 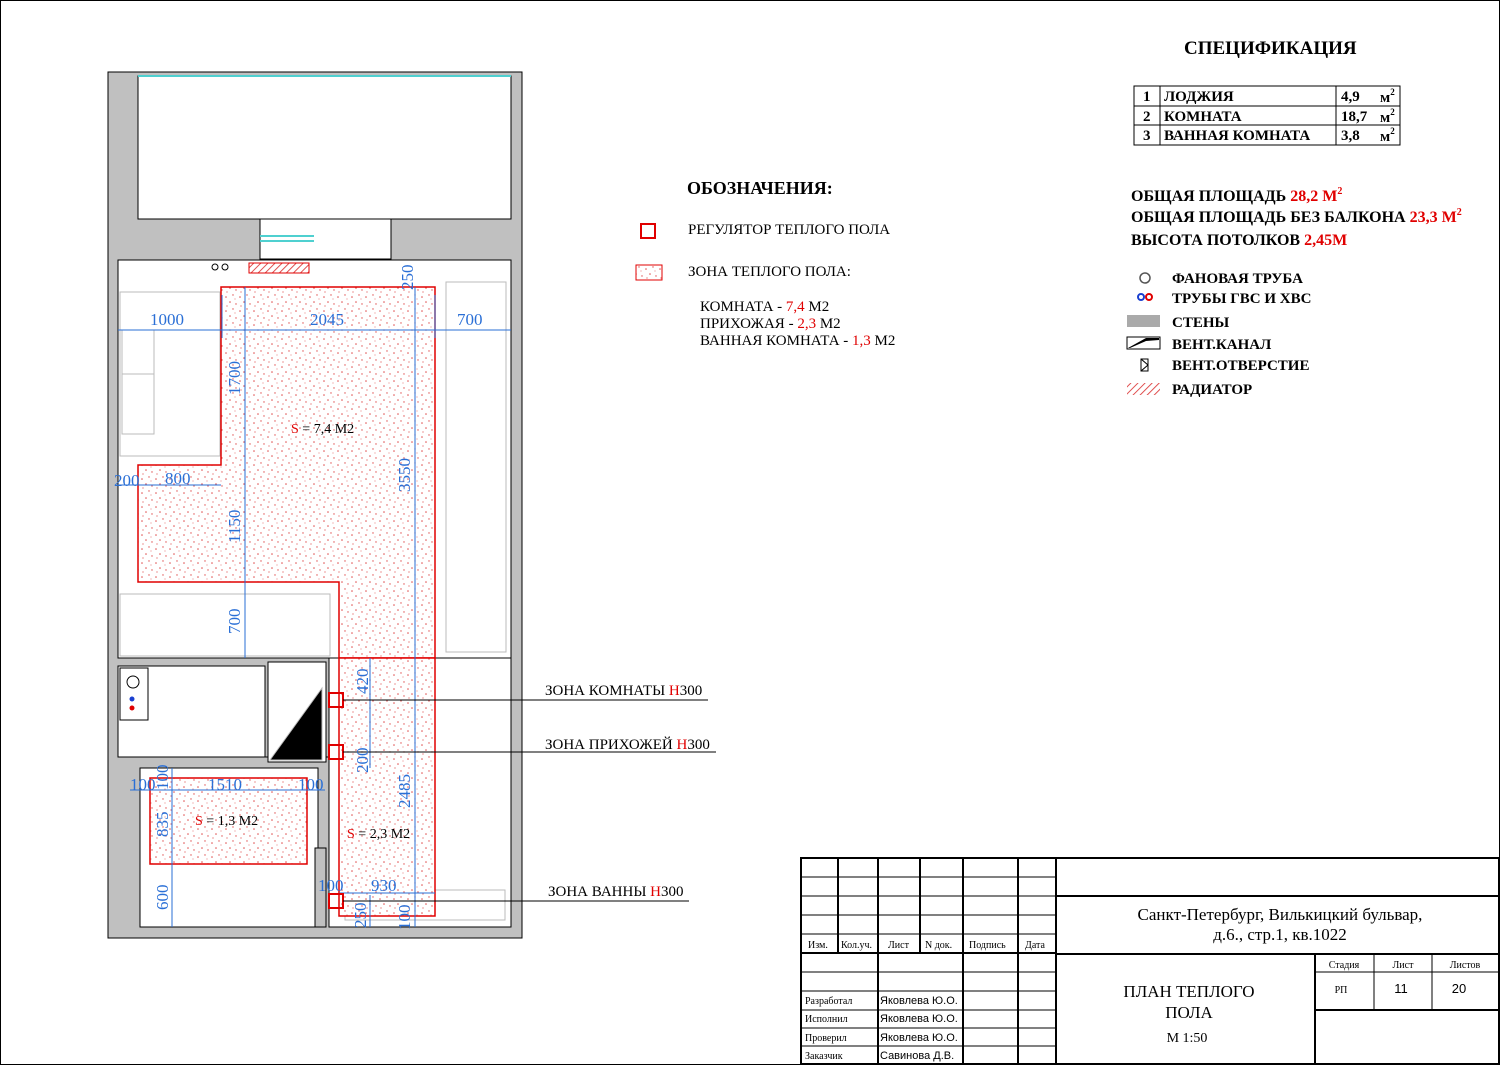 What do you see at coordinates (167, 319) in the screenshot?
I see `dim-1000: 1000` at bounding box center [167, 319].